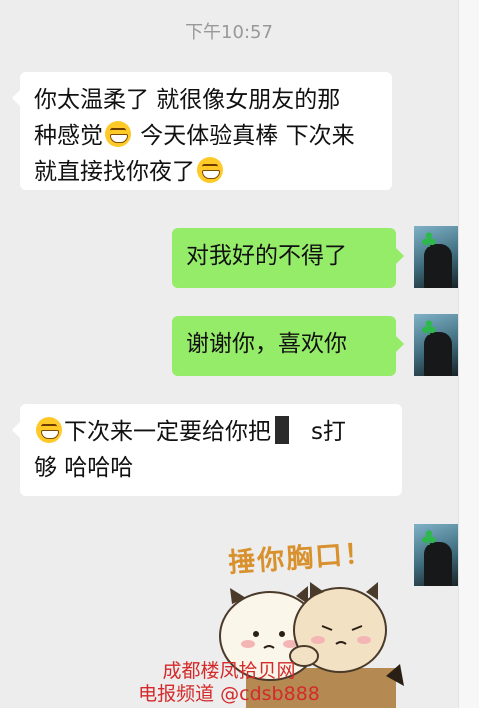 The width and height of the screenshot is (479, 708). I want to click on outgoing-message-bubble: 对我好的不得了, so click(288, 258).